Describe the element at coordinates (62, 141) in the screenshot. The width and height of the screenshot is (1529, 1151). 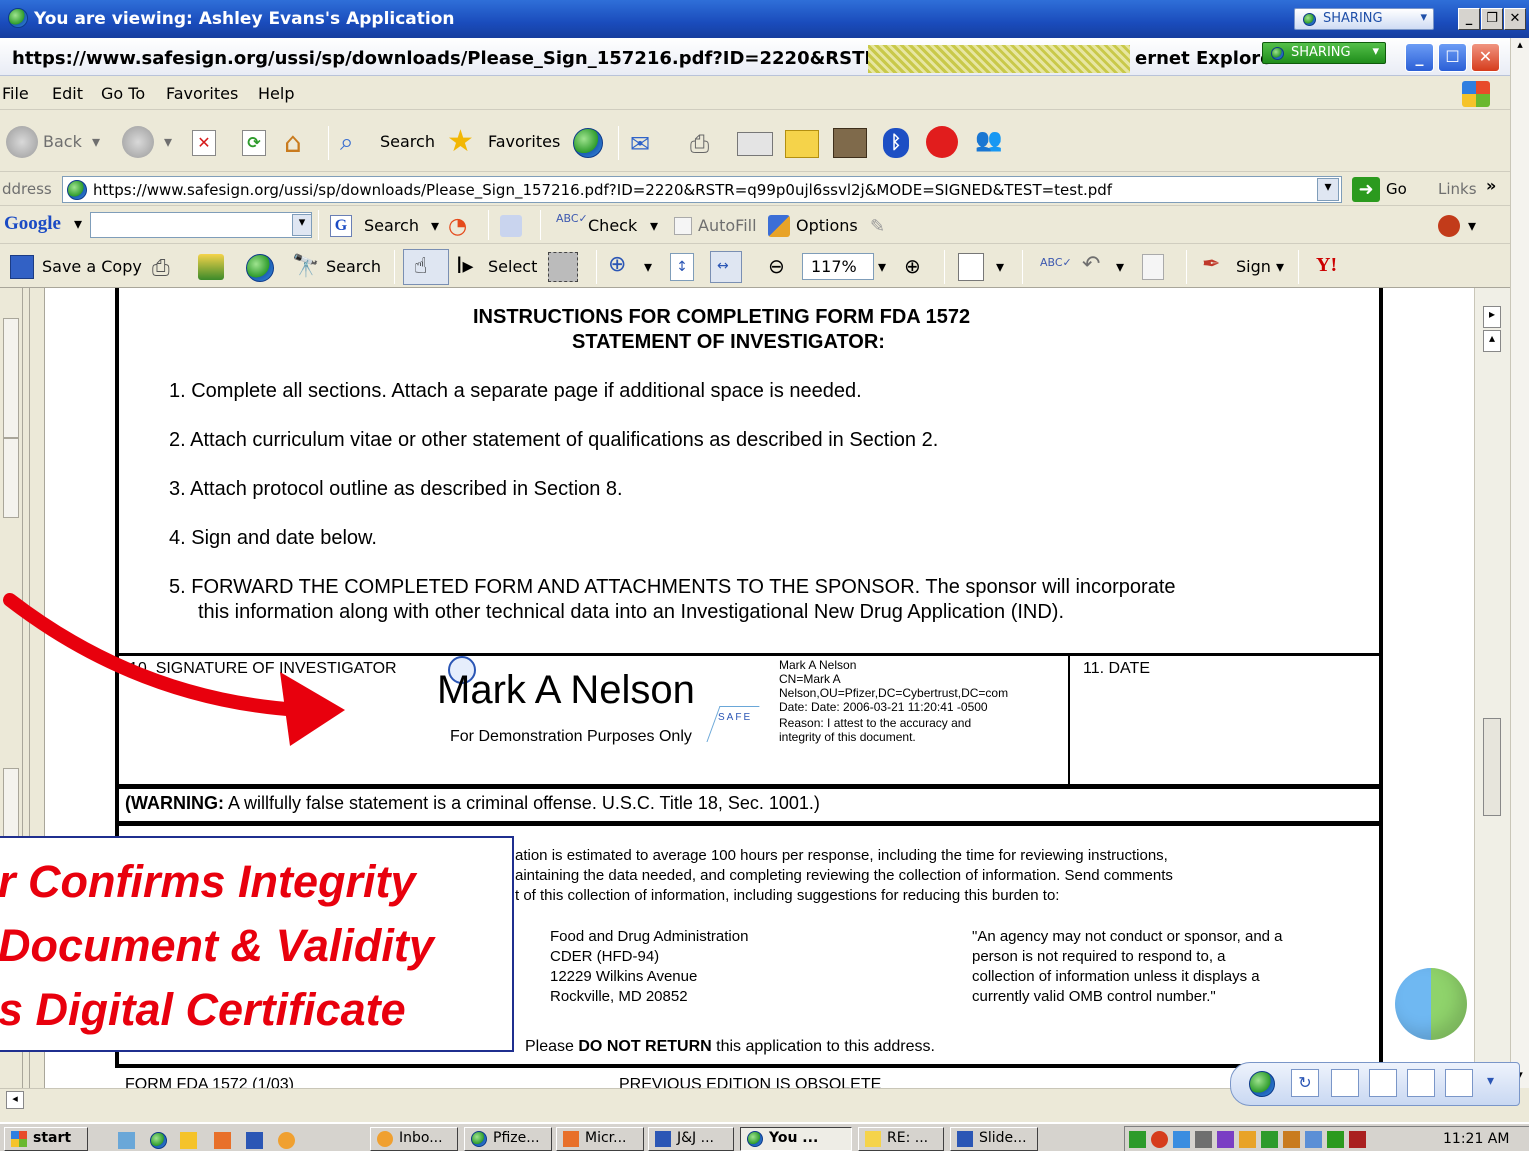
I see `back-button-label: Back` at that location.